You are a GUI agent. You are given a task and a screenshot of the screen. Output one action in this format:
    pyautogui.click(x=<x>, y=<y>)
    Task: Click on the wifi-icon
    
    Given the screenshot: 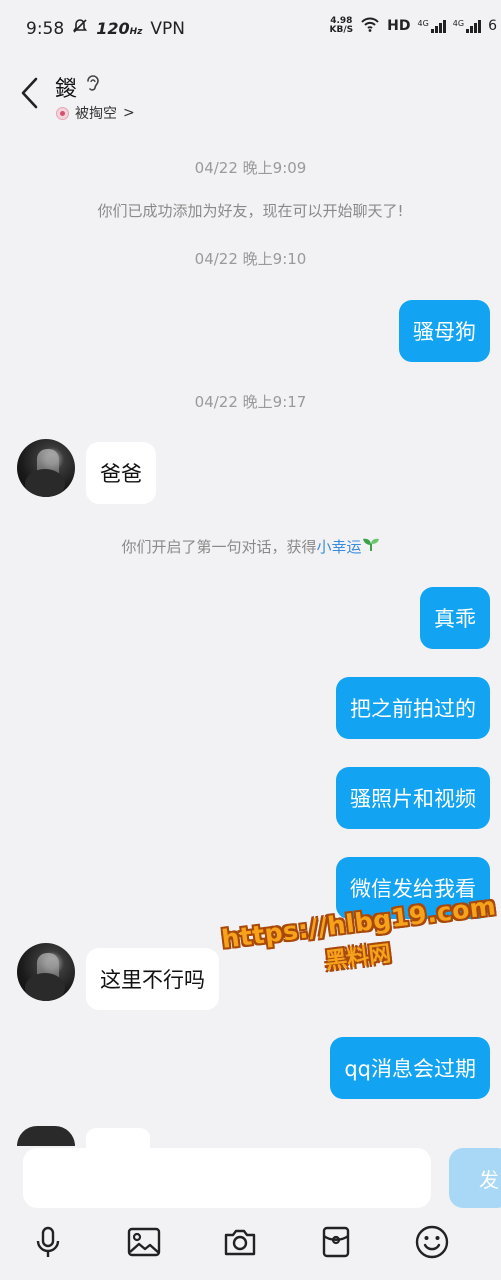 What is the action you would take?
    pyautogui.click(x=370, y=26)
    